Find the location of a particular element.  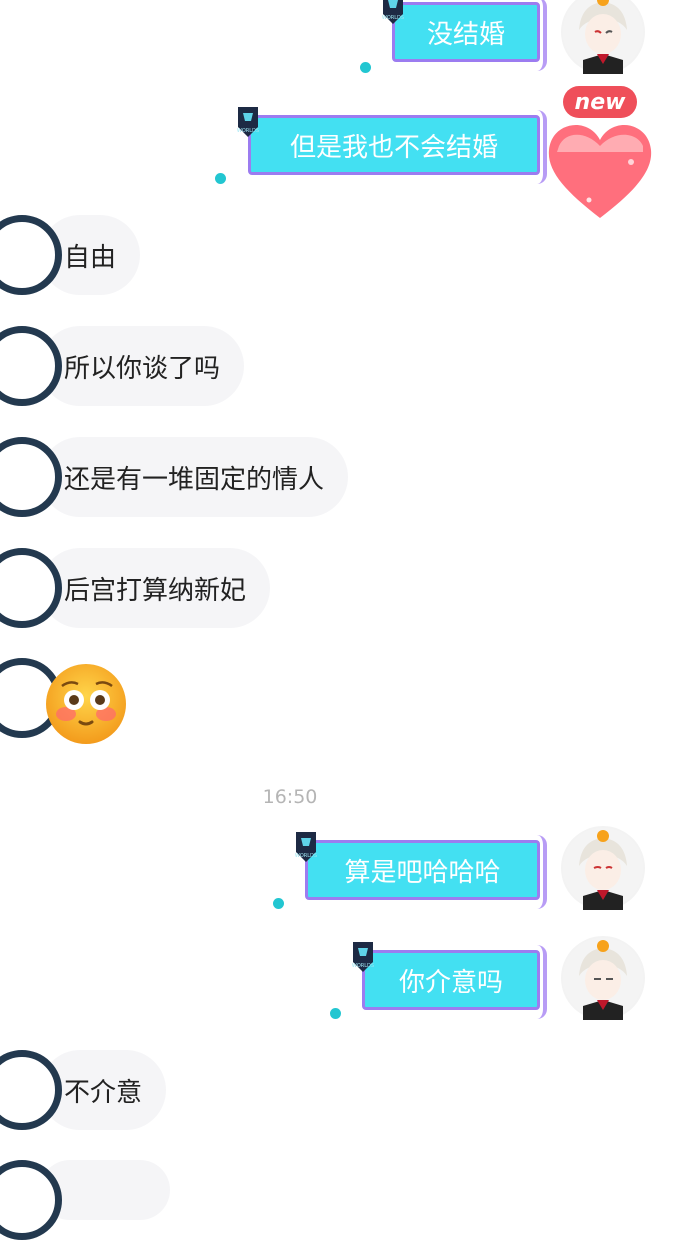

message-bubble: 没结婚 is located at coordinates (469, 35).